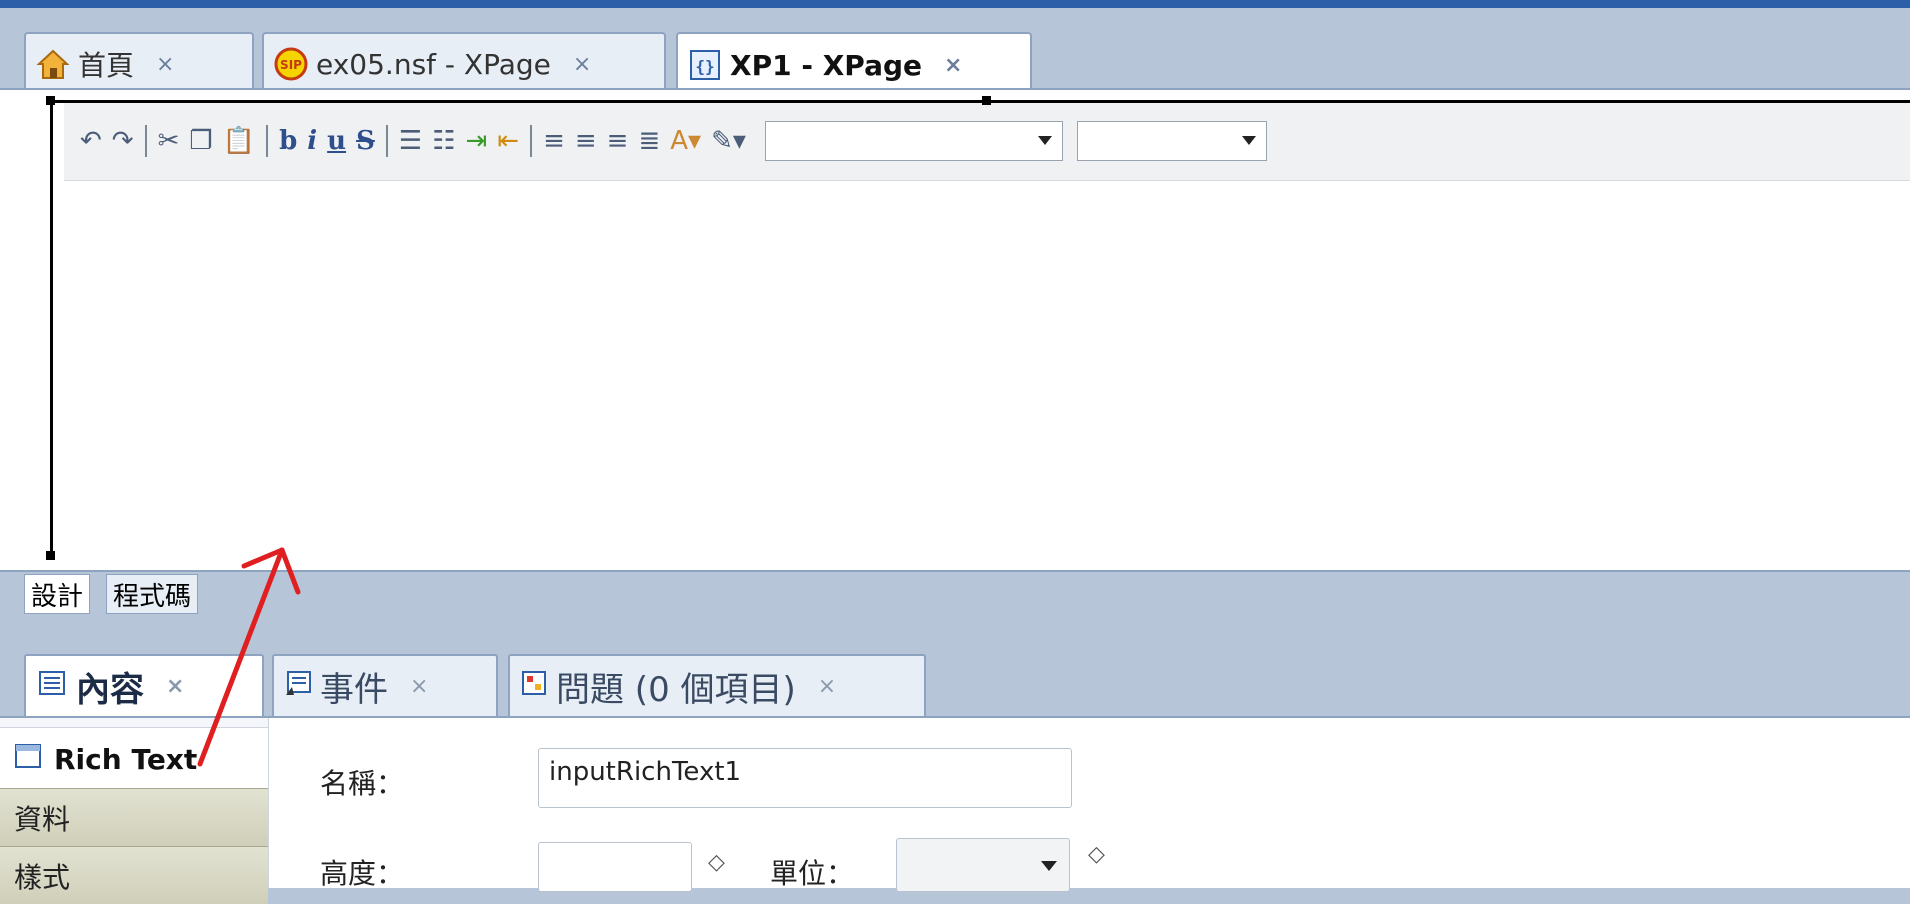 Image resolution: width=1910 pixels, height=904 pixels. I want to click on annotation-arrow-icon, so click(249, 657).